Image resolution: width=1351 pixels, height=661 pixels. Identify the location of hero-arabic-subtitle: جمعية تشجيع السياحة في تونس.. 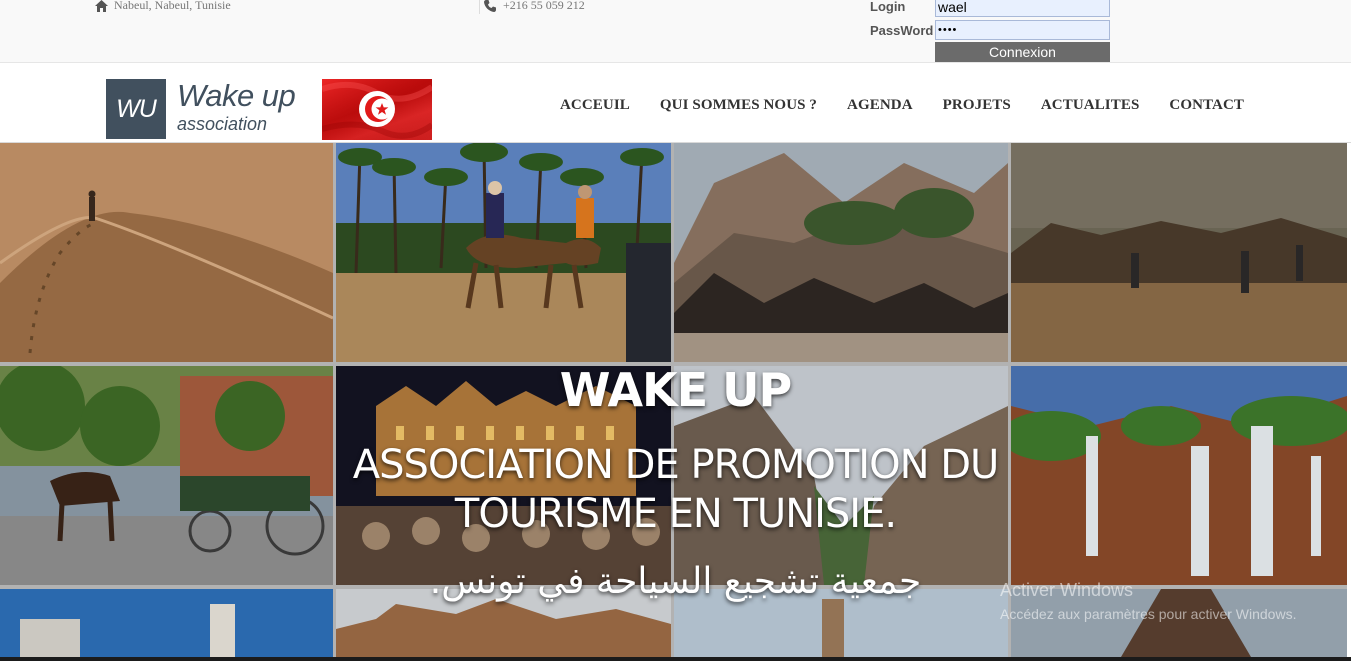
(675, 581).